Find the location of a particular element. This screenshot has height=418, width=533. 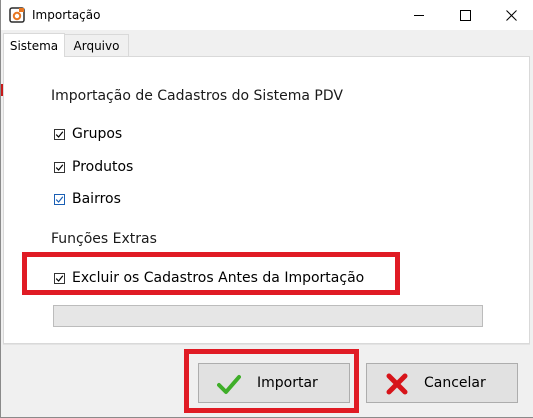

checkbox-produtos-label: Produtos is located at coordinates (103, 167).